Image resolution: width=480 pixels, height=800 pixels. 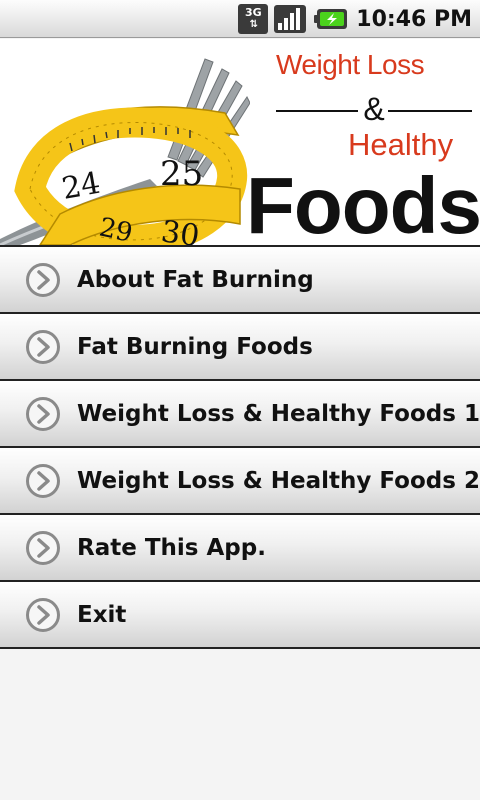 What do you see at coordinates (430, 111) in the screenshot?
I see `divider-right` at bounding box center [430, 111].